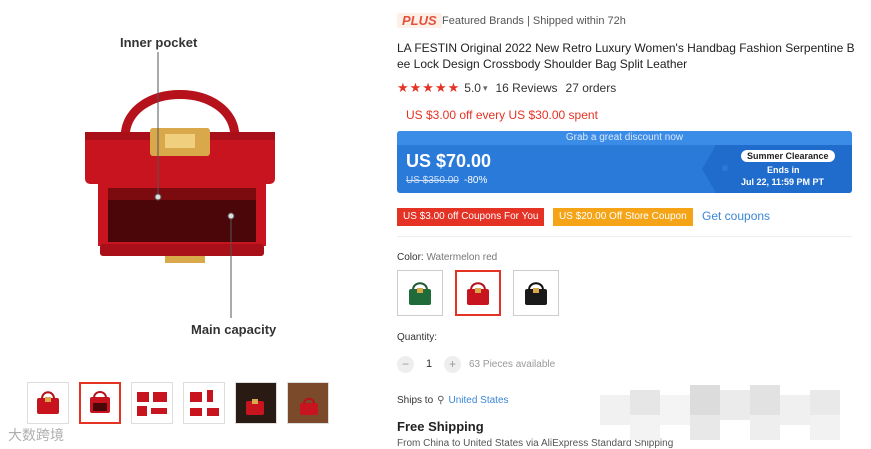 The width and height of the screenshot is (871, 449). Describe the element at coordinates (709, 169) in the screenshot. I see `banner-notch` at that location.